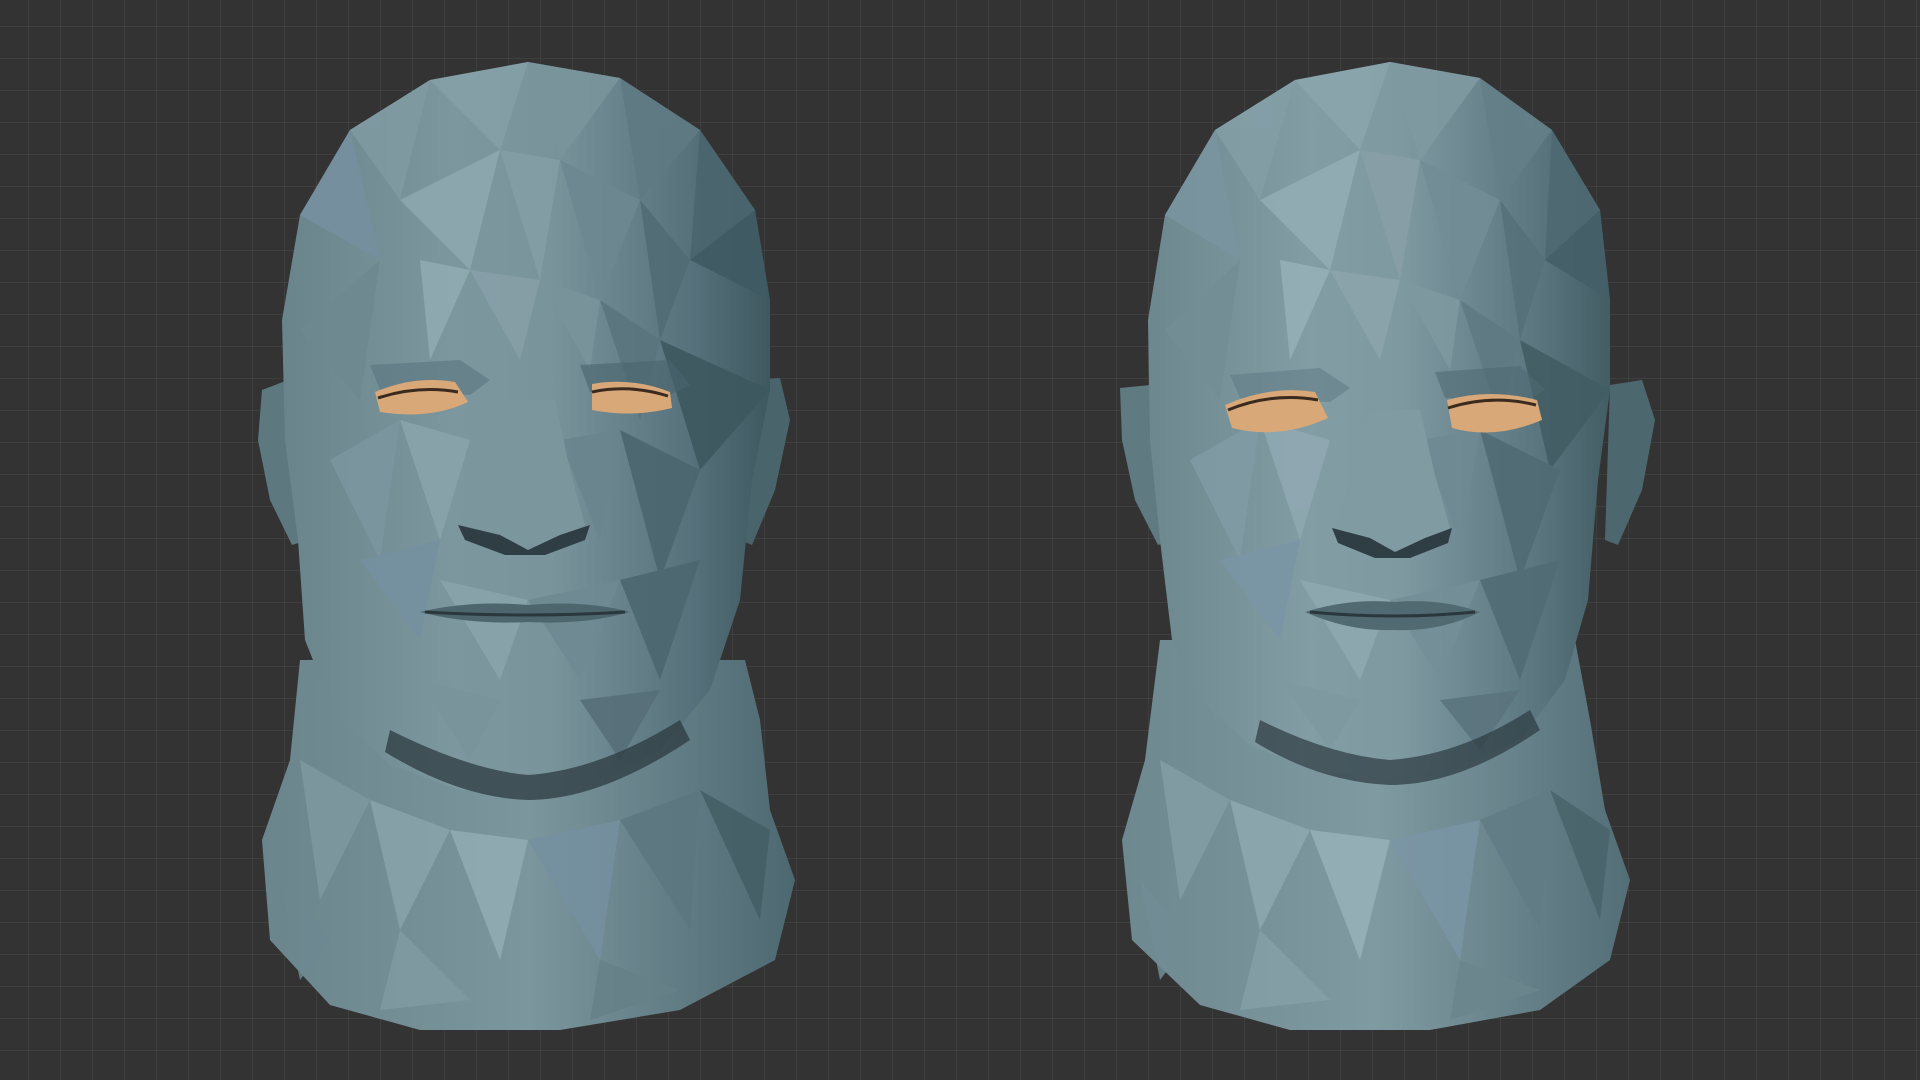 The height and width of the screenshot is (1080, 1920). I want to click on ear-right-r, so click(1630, 462).